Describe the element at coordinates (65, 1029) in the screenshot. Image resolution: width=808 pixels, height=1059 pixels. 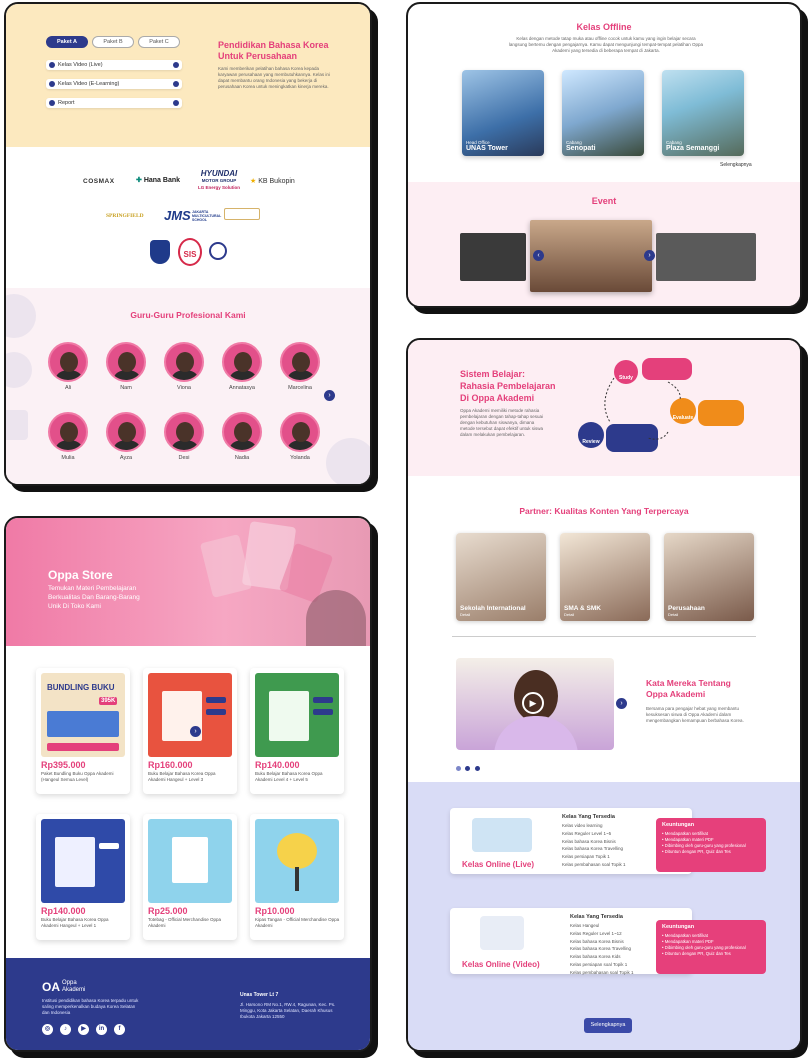
I see `tiktok-icon: ♪` at that location.